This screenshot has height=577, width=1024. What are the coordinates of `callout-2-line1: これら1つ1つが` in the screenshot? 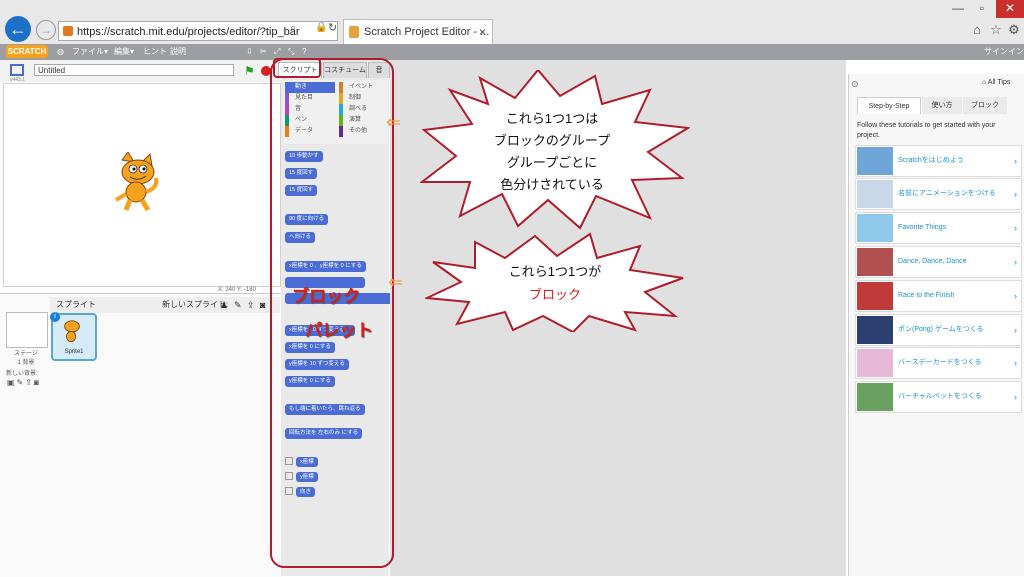 It's located at (555, 271).